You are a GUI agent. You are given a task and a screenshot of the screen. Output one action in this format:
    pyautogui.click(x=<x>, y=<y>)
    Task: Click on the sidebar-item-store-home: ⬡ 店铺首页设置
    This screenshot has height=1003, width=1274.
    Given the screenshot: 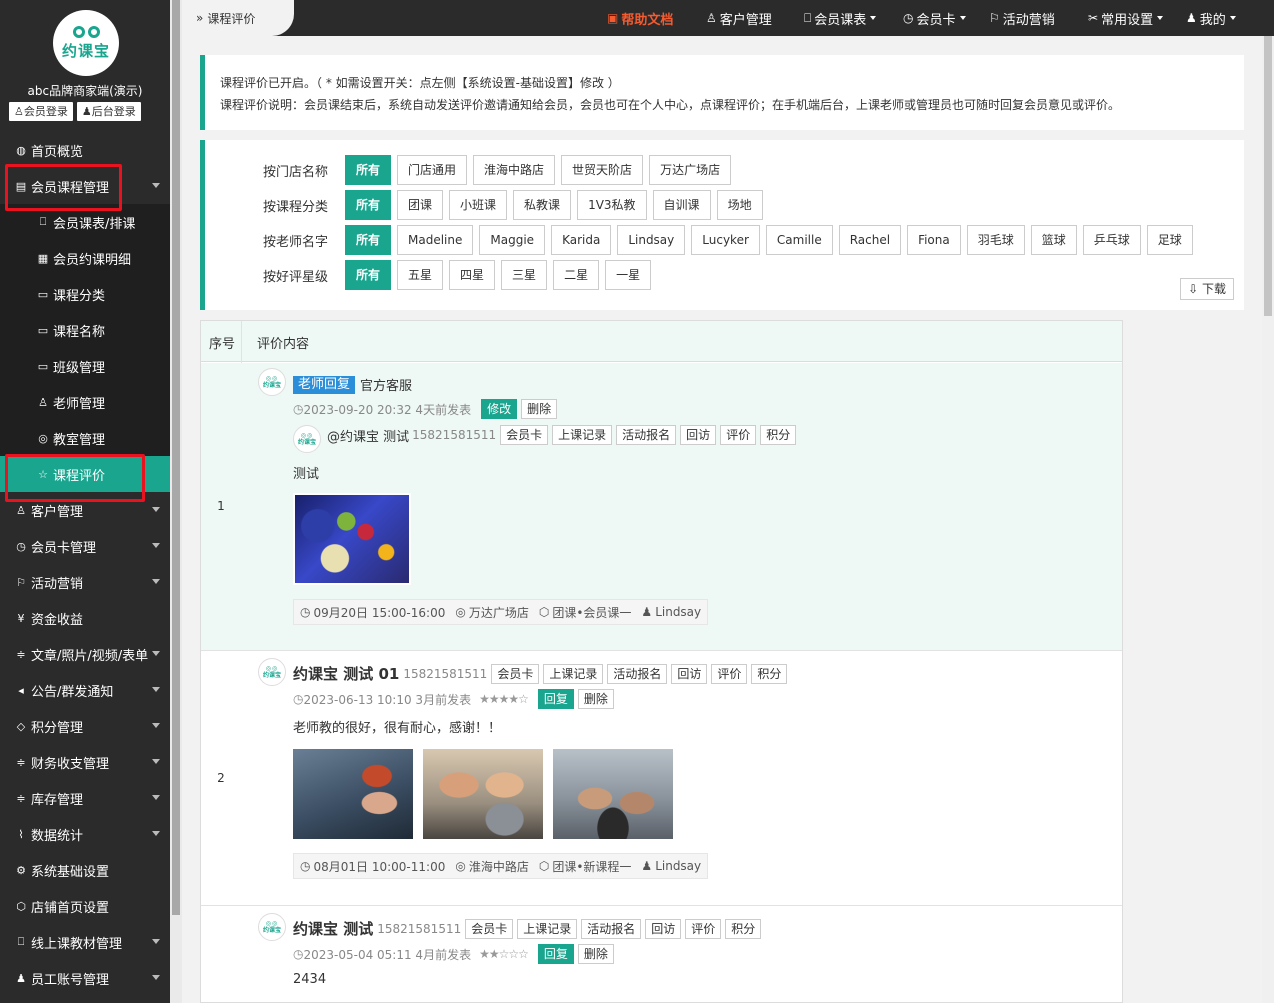 What is the action you would take?
    pyautogui.click(x=85, y=906)
    